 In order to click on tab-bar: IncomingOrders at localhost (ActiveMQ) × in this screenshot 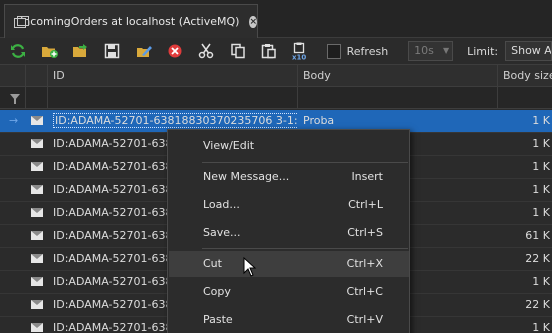, I will do `click(276, 19)`.